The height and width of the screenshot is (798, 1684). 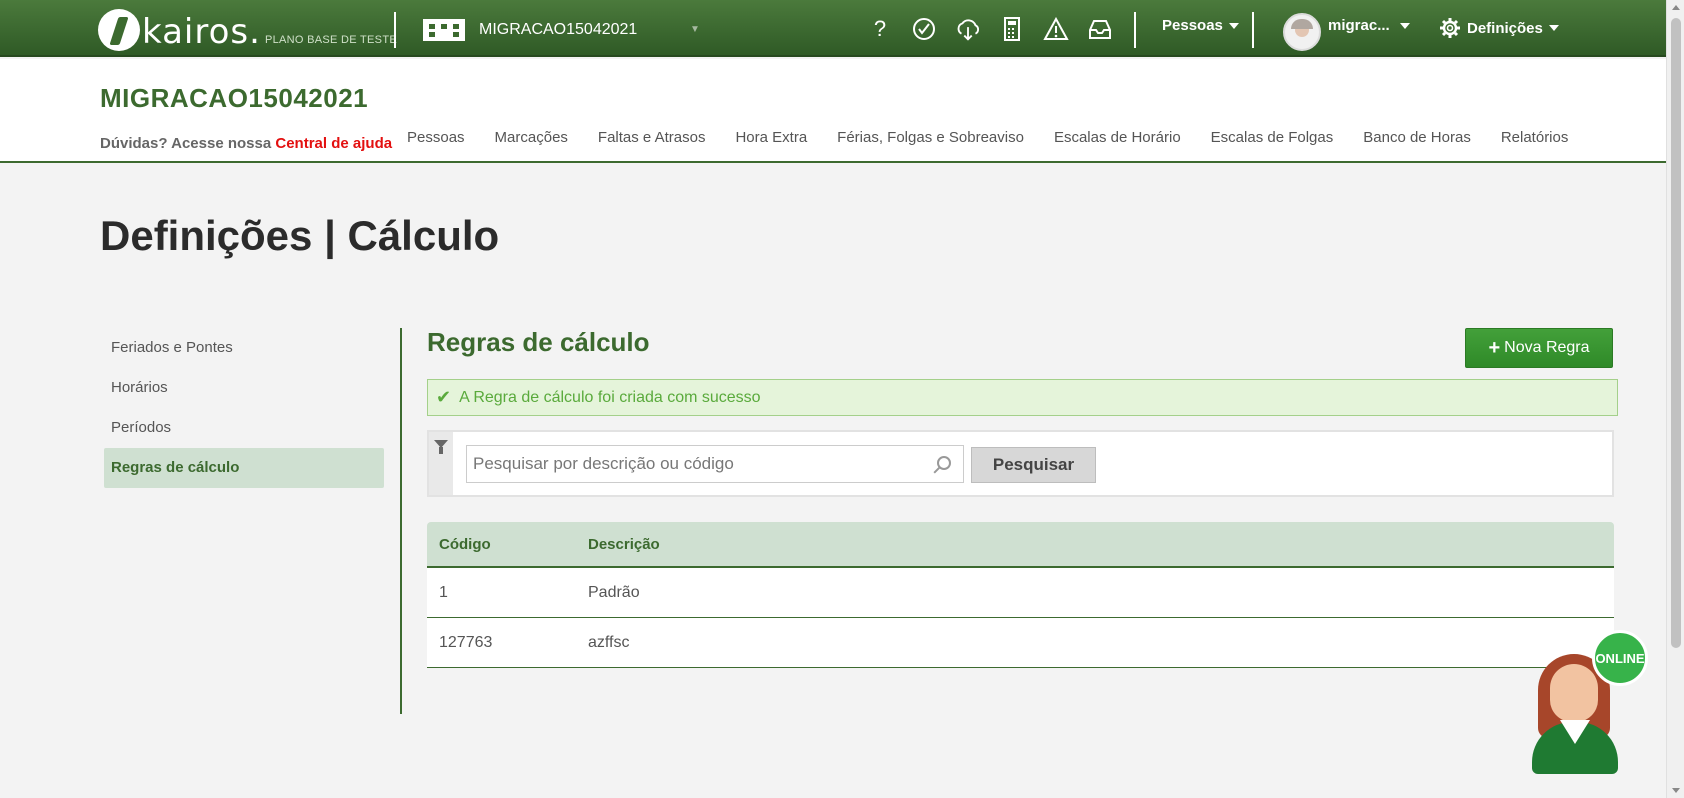 What do you see at coordinates (119, 30) in the screenshot?
I see `kairos-logo-icon` at bounding box center [119, 30].